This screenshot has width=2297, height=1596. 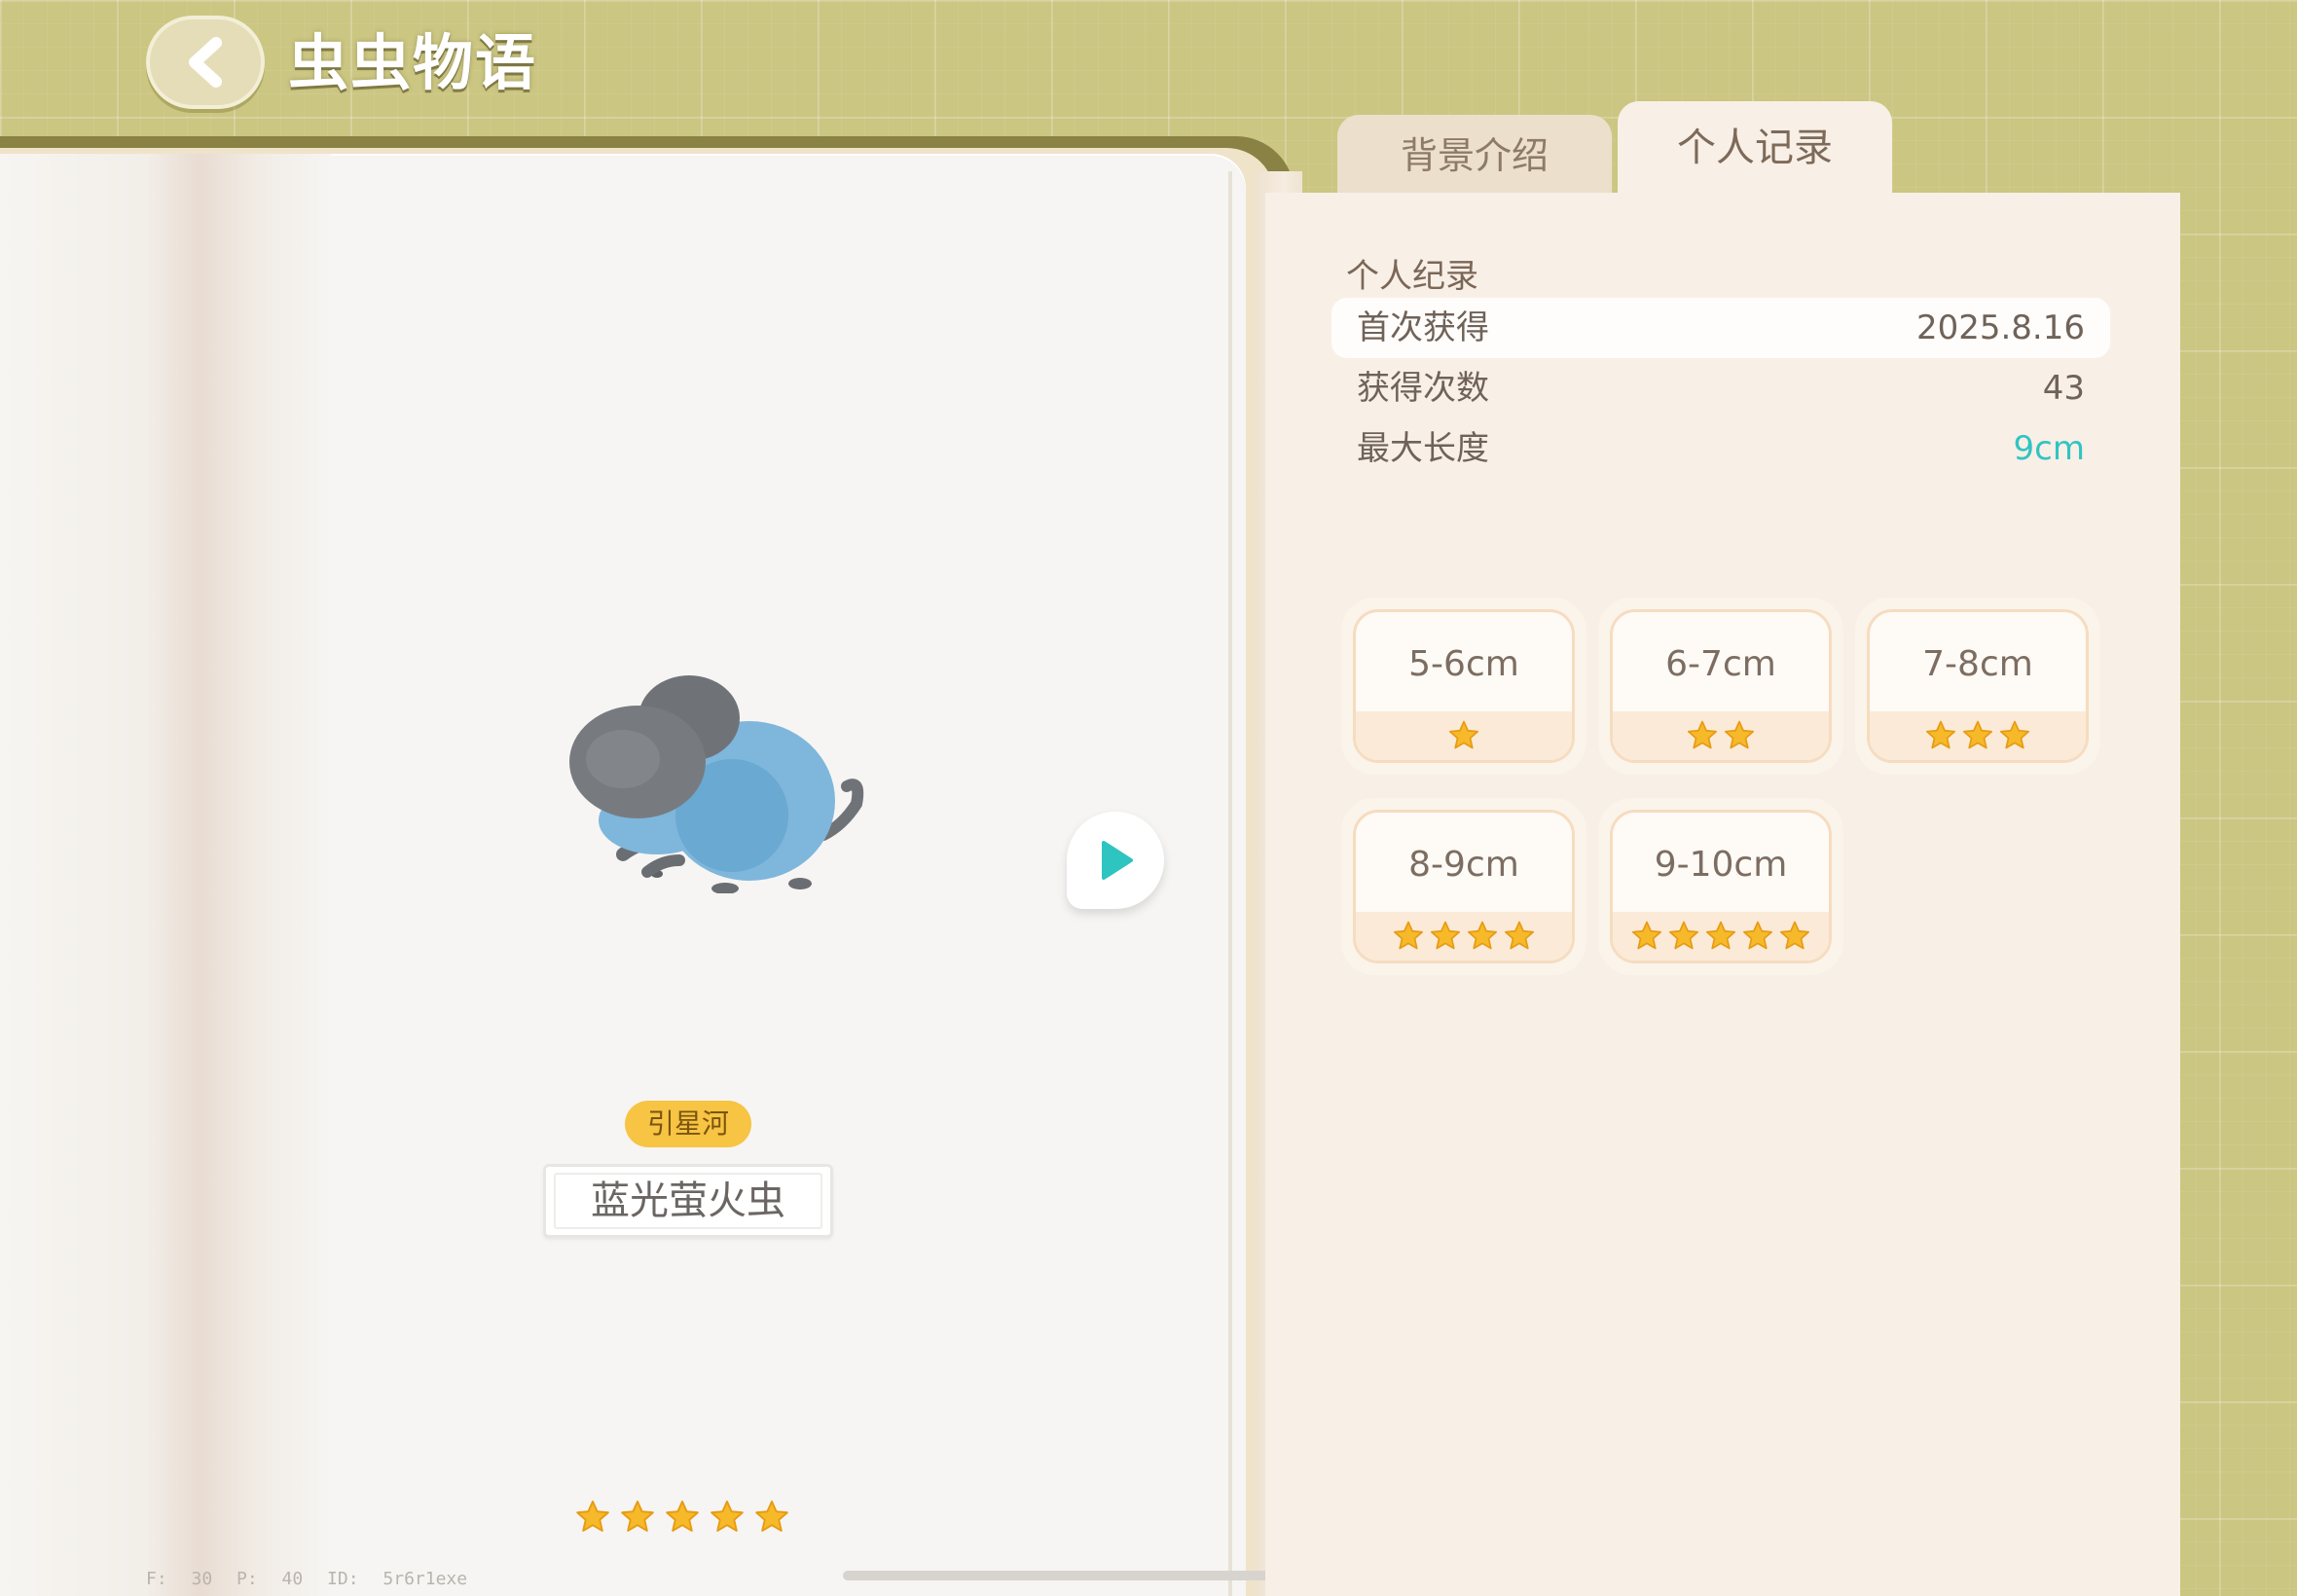 I want to click on size-tier-label: 5-6cm, so click(x=1463, y=664).